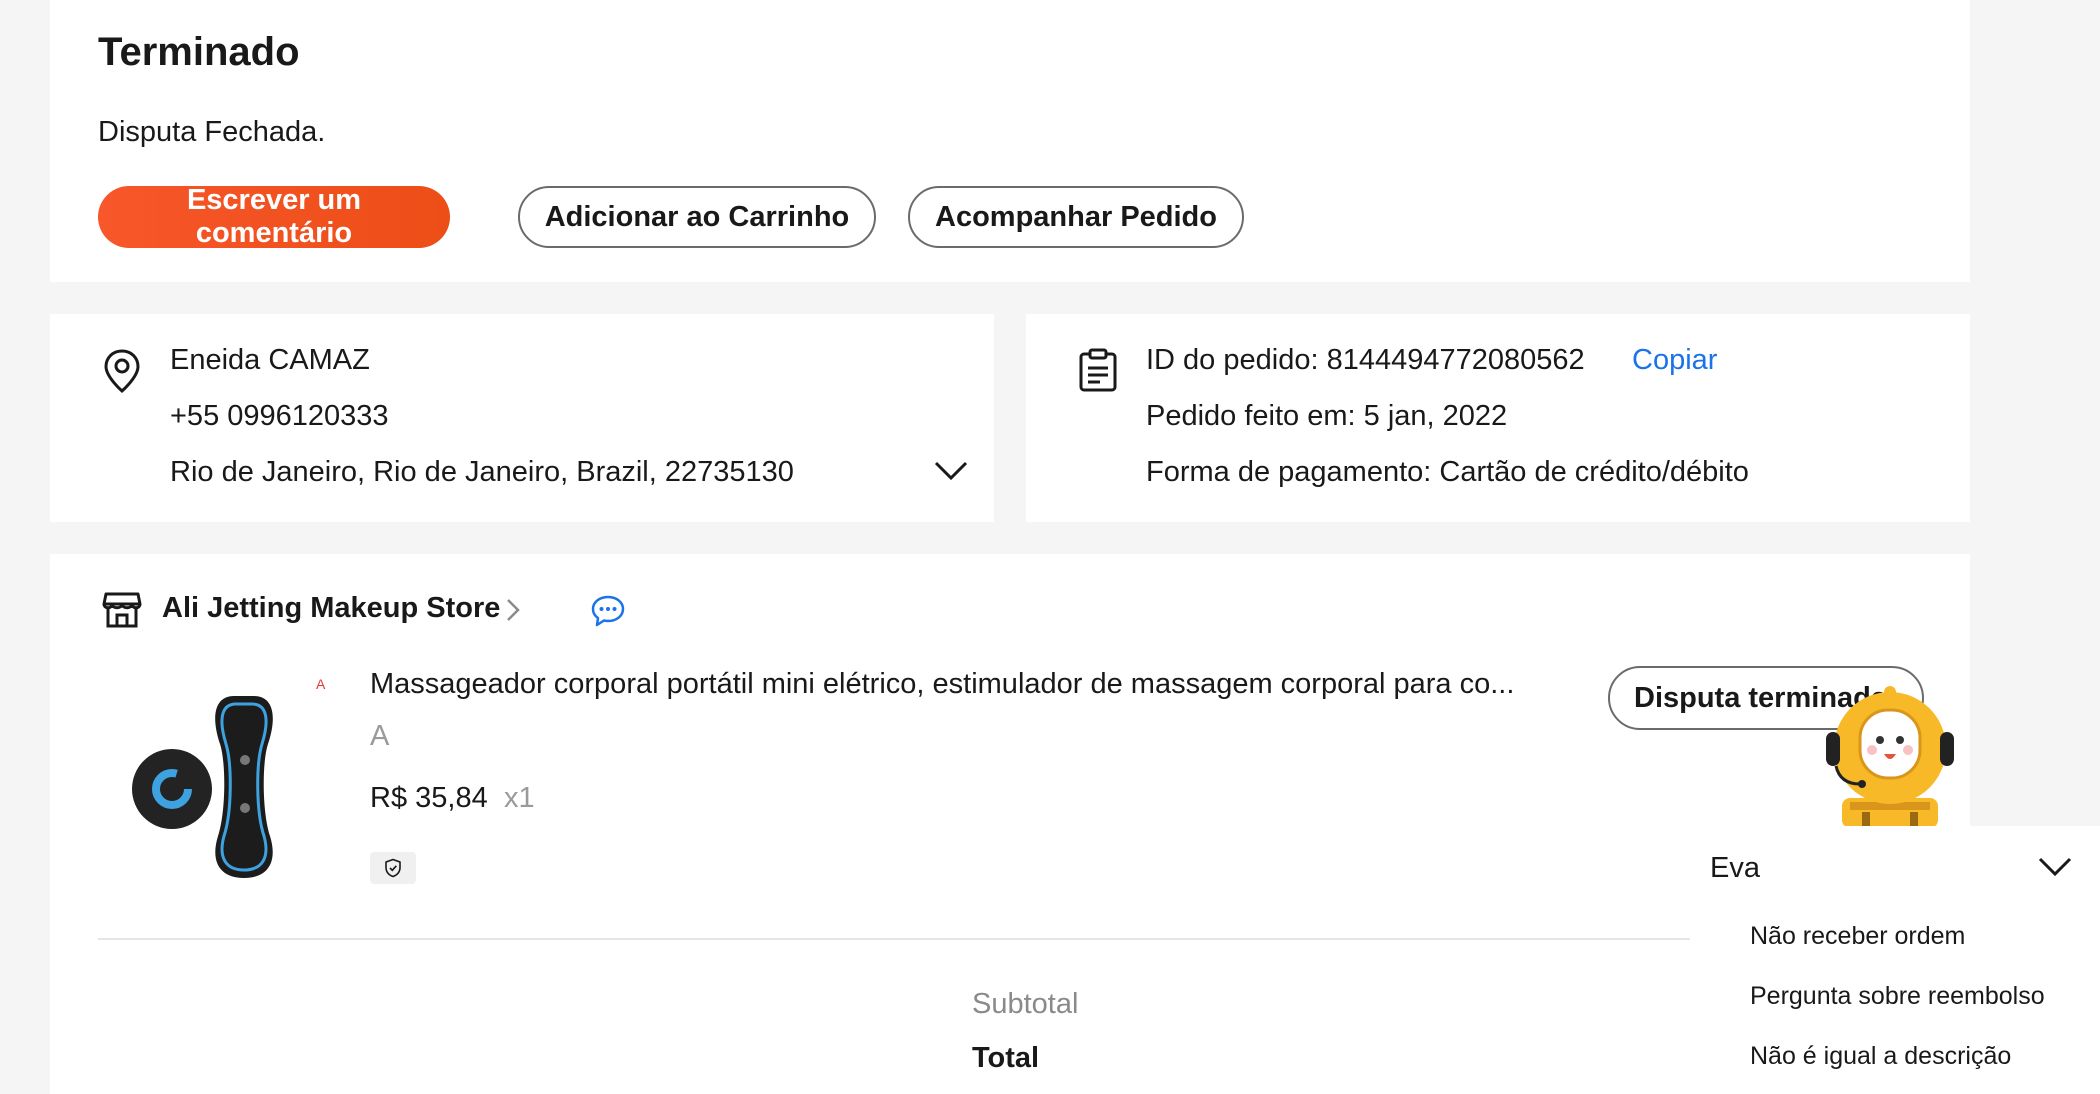 This screenshot has height=1094, width=2100. What do you see at coordinates (1897, 996) in the screenshot?
I see `assistant-option: Pergunta sobre reembolso` at bounding box center [1897, 996].